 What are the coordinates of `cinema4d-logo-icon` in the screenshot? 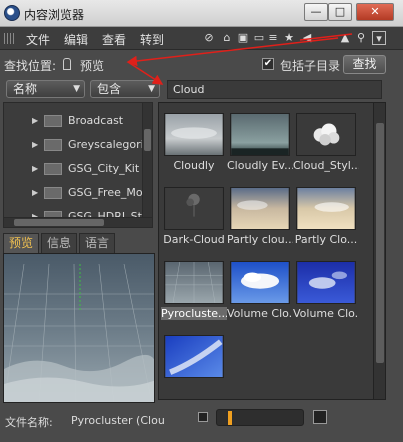 It's located at (12, 13).